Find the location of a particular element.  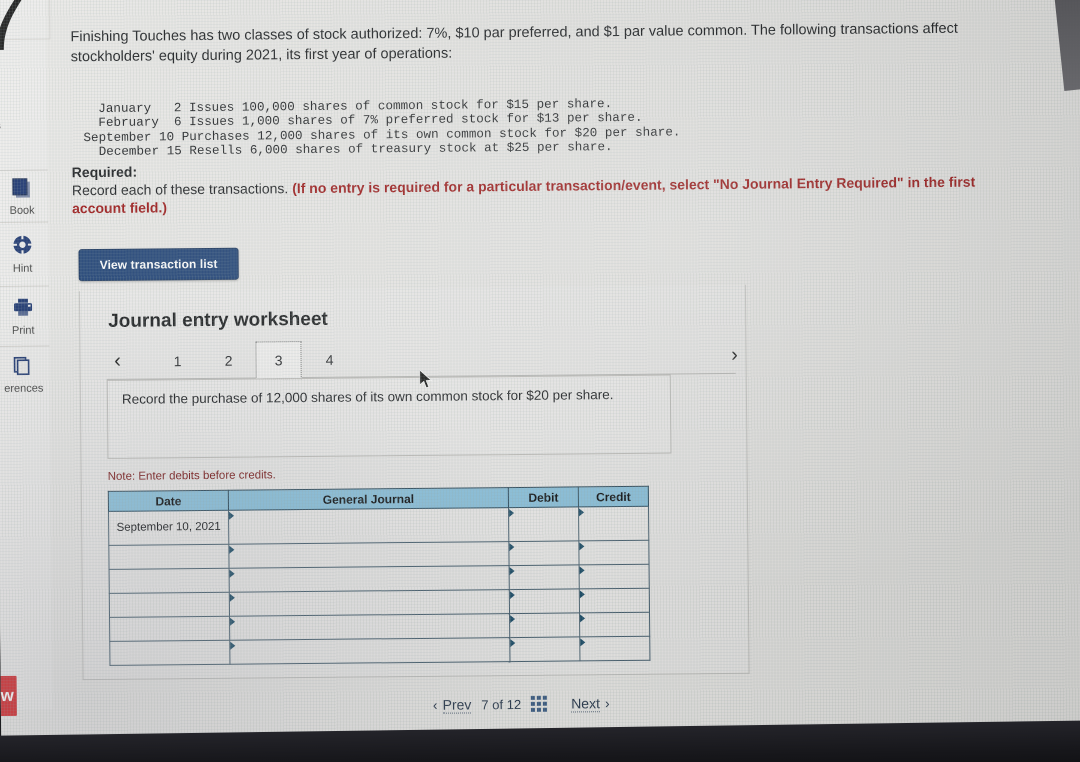

worksheet-next-icon: › is located at coordinates (734, 355).